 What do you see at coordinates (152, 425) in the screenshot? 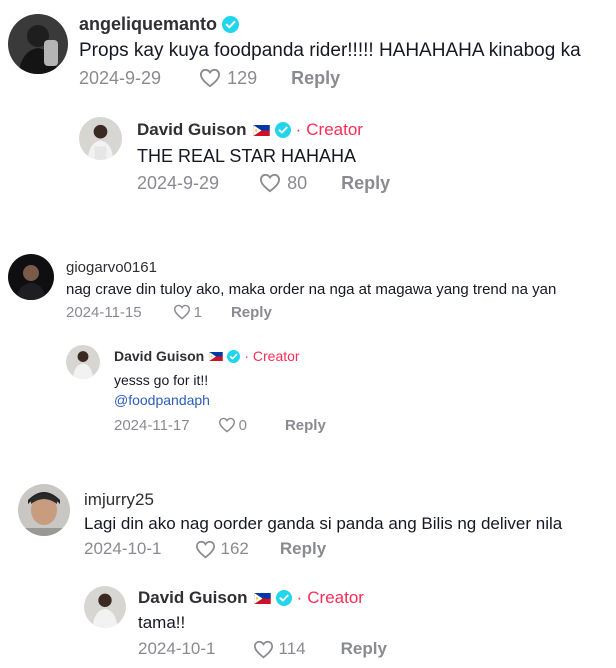
I see `reply-date: 2024-11-17` at bounding box center [152, 425].